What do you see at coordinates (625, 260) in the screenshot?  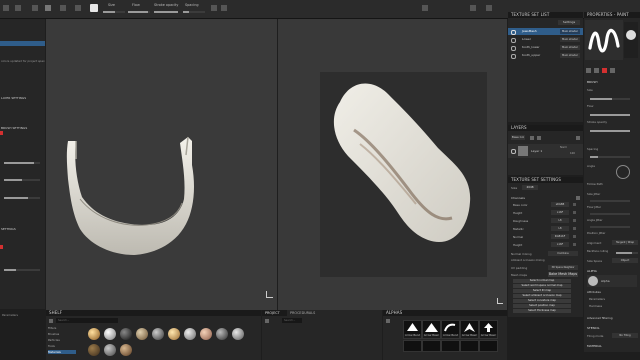 I see `size-space-dropdown: Object` at bounding box center [625, 260].